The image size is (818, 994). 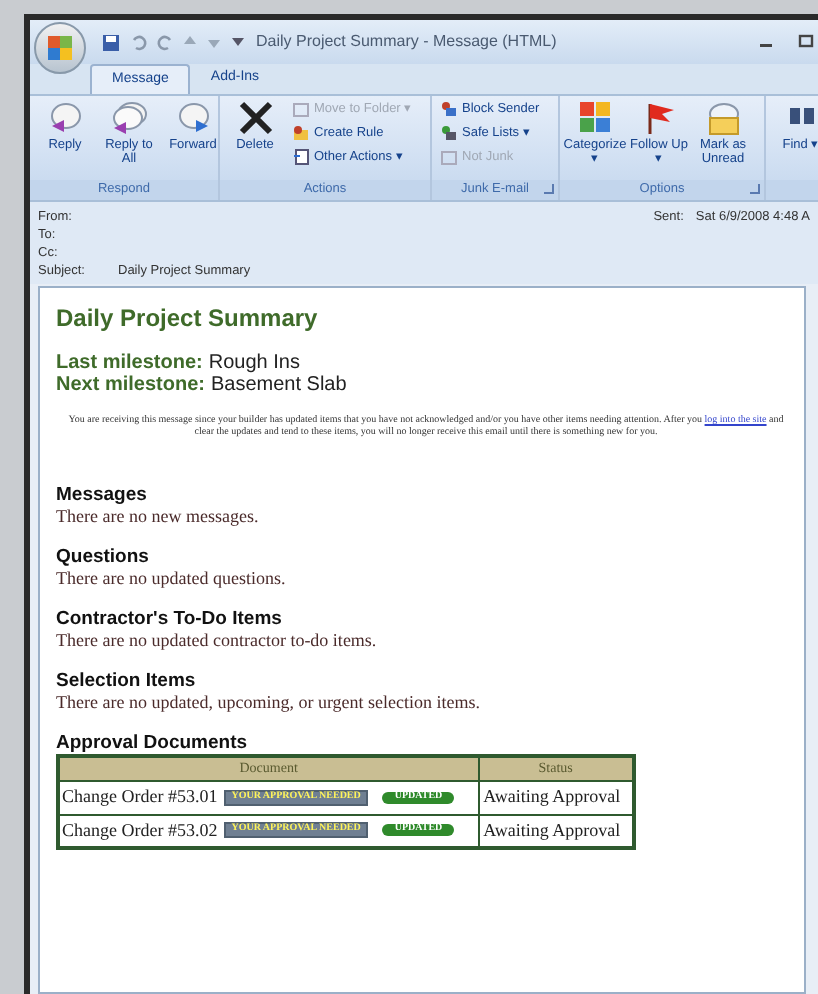 What do you see at coordinates (129, 118) in the screenshot?
I see `reply-all-icon` at bounding box center [129, 118].